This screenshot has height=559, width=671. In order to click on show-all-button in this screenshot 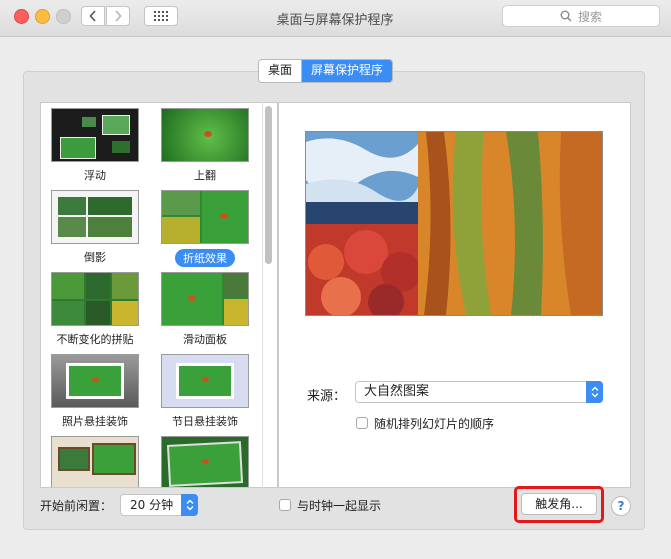, I will do `click(161, 16)`.